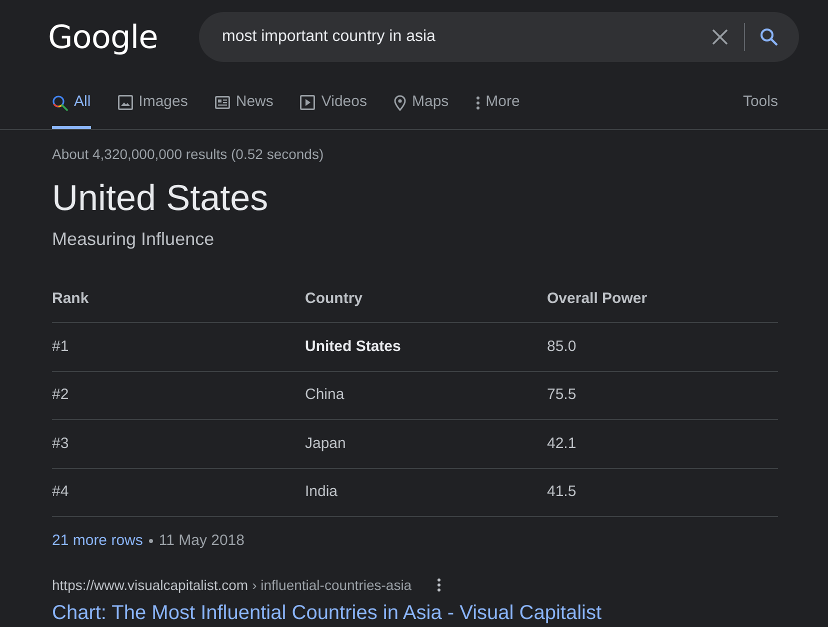  Describe the element at coordinates (153, 105) in the screenshot. I see `nav-tab: Images` at that location.